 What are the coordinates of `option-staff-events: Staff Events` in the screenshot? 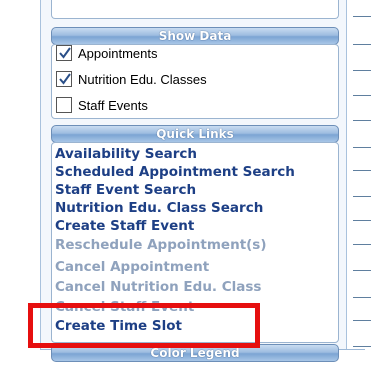 It's located at (102, 105).